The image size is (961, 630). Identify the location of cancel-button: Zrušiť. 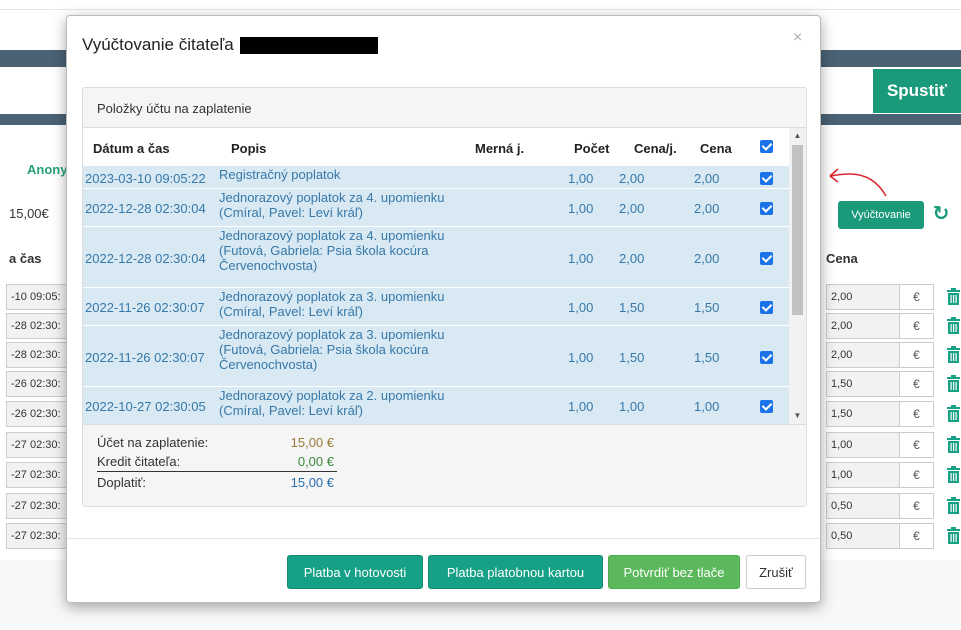
(776, 572).